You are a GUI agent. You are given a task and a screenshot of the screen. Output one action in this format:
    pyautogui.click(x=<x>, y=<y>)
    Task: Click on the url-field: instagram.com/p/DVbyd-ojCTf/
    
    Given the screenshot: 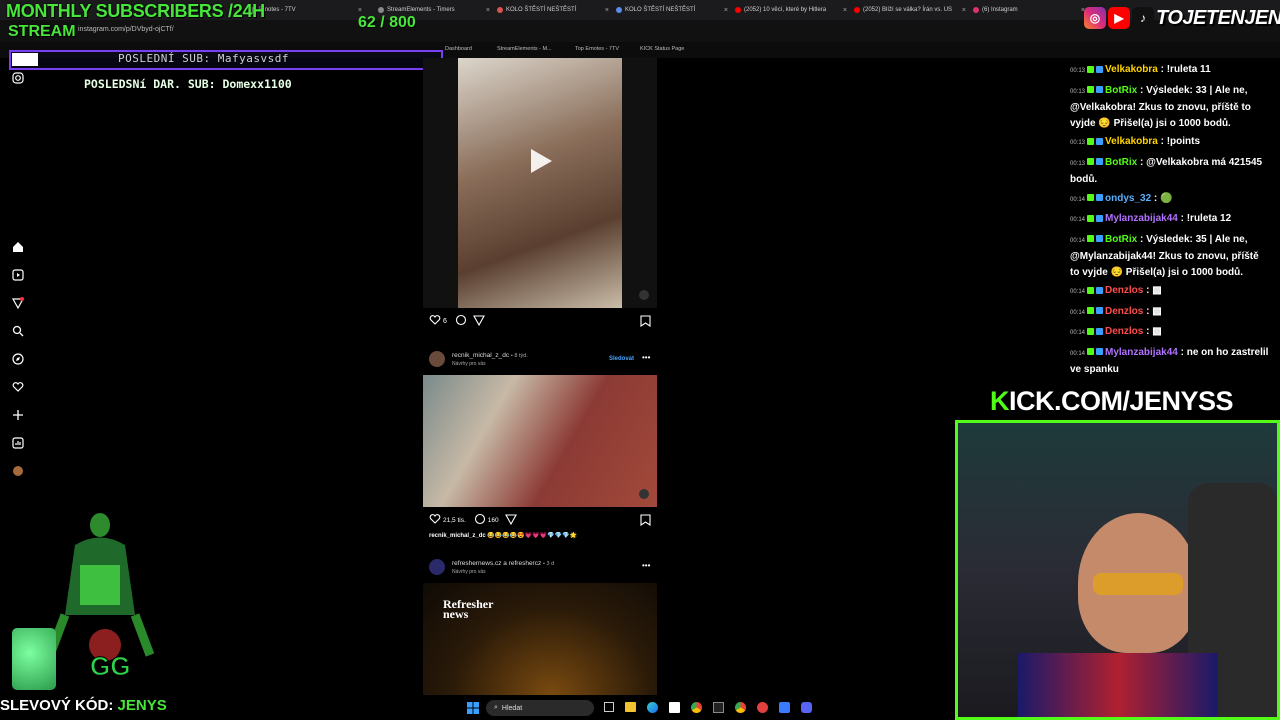 What is the action you would take?
    pyautogui.click(x=126, y=29)
    